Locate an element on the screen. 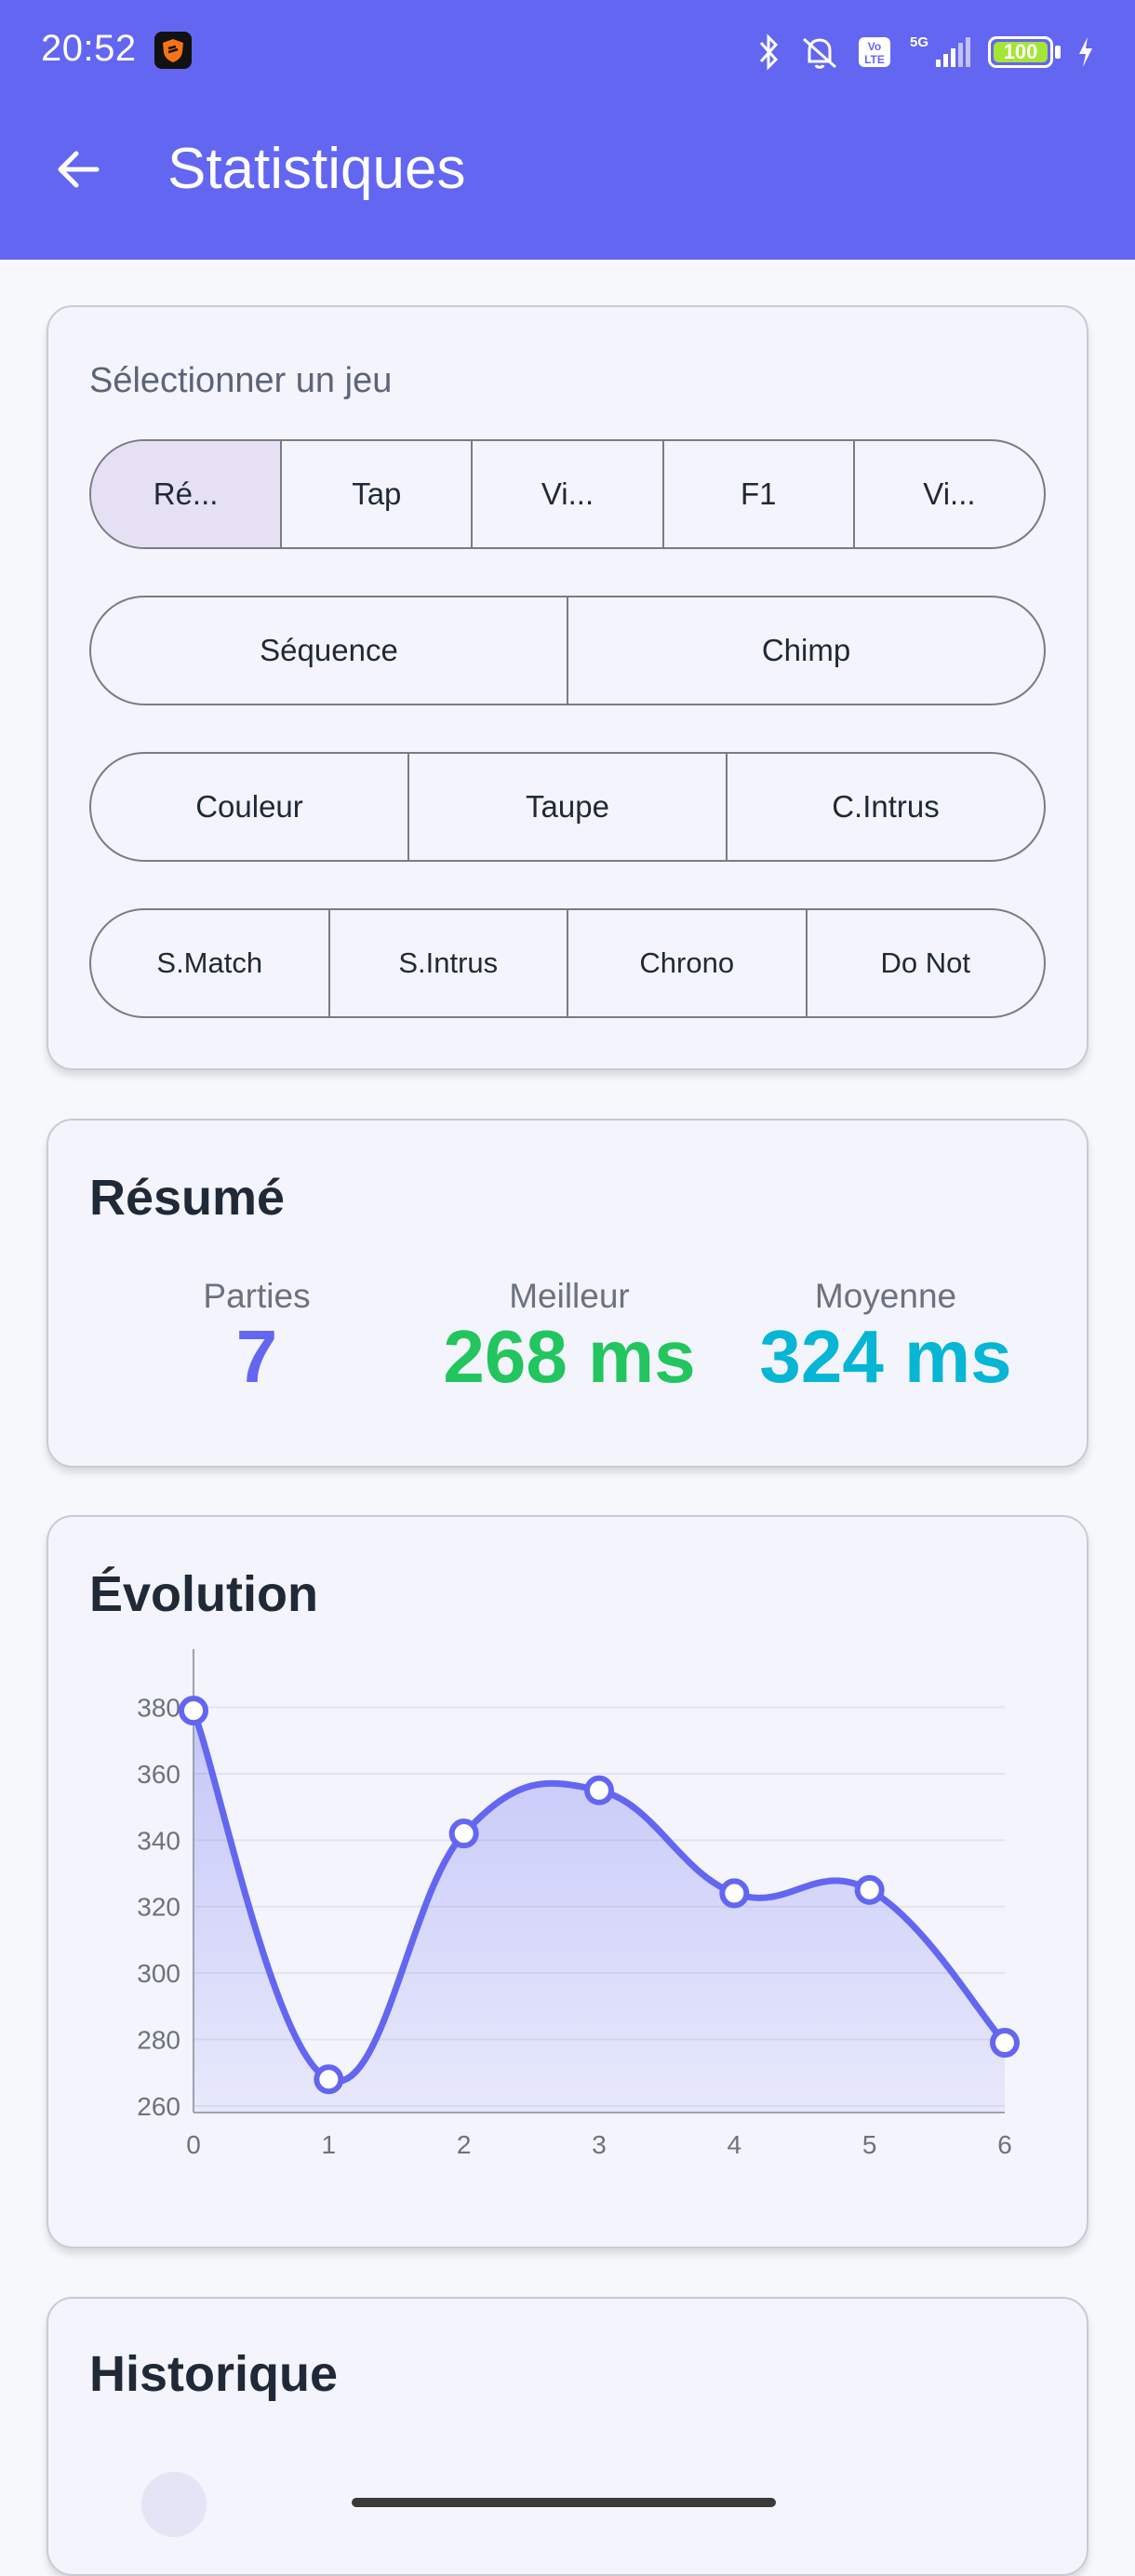  game-option-sequence: Séquence is located at coordinates (329, 650).